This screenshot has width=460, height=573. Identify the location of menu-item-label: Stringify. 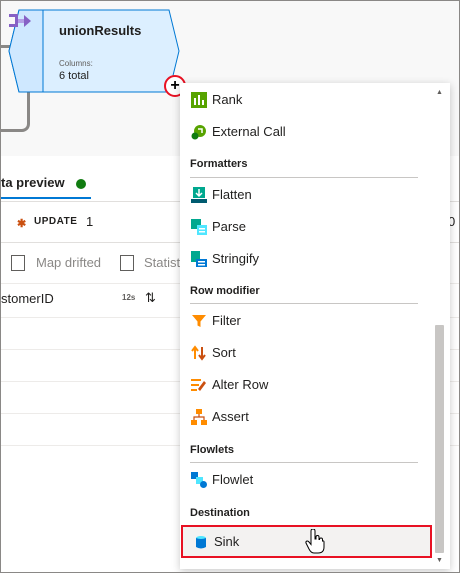
(235, 258).